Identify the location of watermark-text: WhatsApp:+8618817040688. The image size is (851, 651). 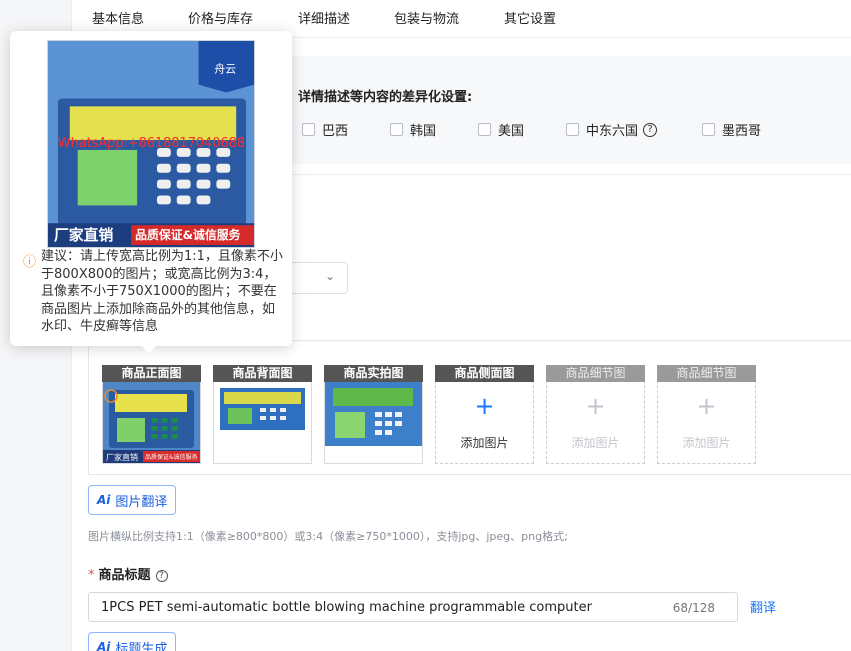
(151, 143).